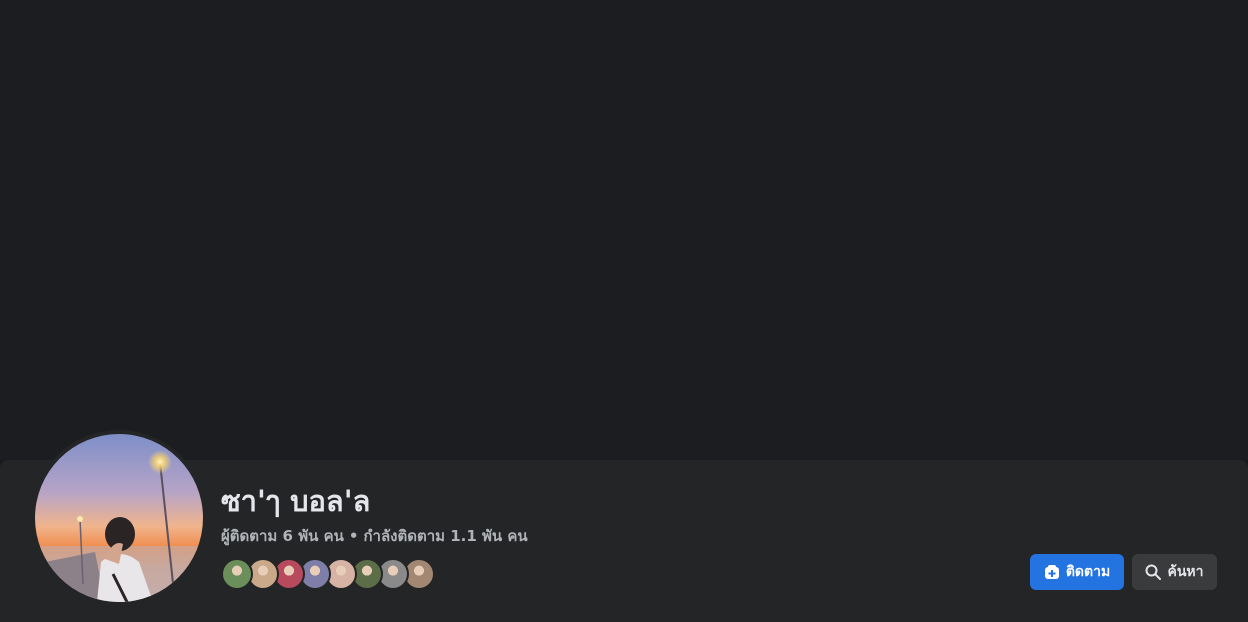  What do you see at coordinates (1052, 572) in the screenshot?
I see `add-friend-icon` at bounding box center [1052, 572].